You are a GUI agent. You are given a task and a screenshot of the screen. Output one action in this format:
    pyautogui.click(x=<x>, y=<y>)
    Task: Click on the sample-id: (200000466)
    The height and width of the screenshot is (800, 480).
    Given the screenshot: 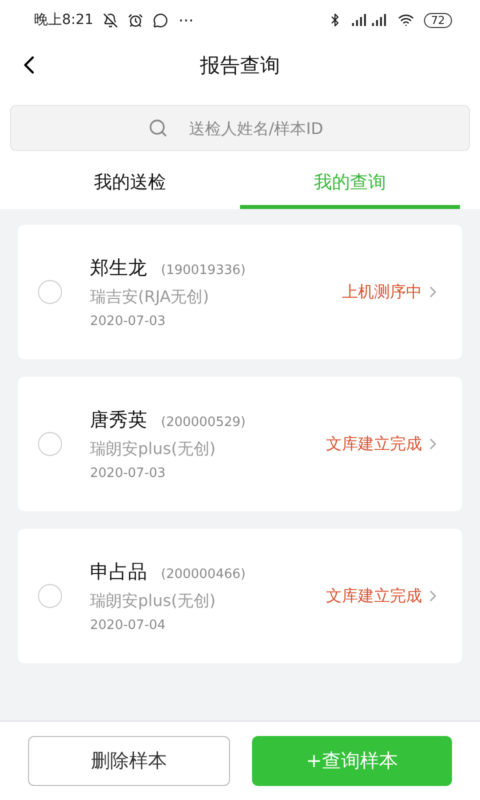 What is the action you would take?
    pyautogui.click(x=203, y=574)
    